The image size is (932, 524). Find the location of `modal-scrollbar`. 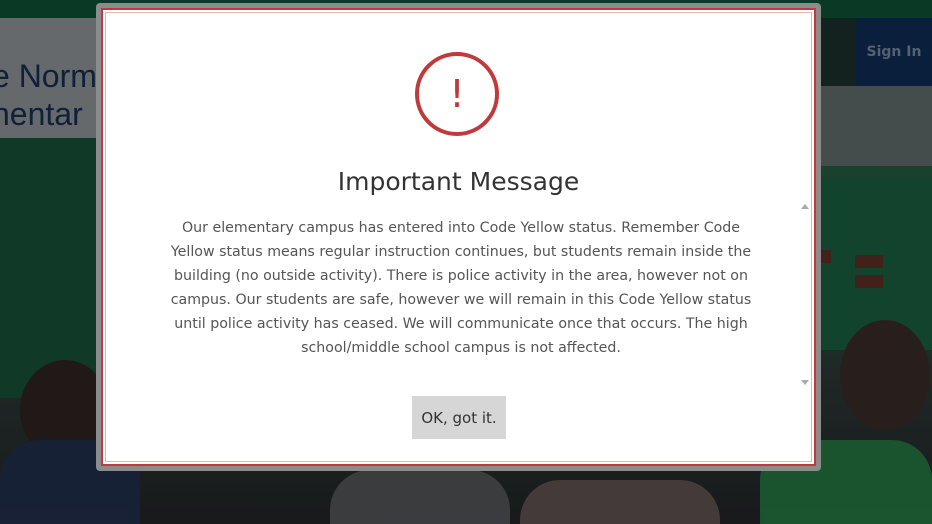

modal-scrollbar is located at coordinates (804, 296).